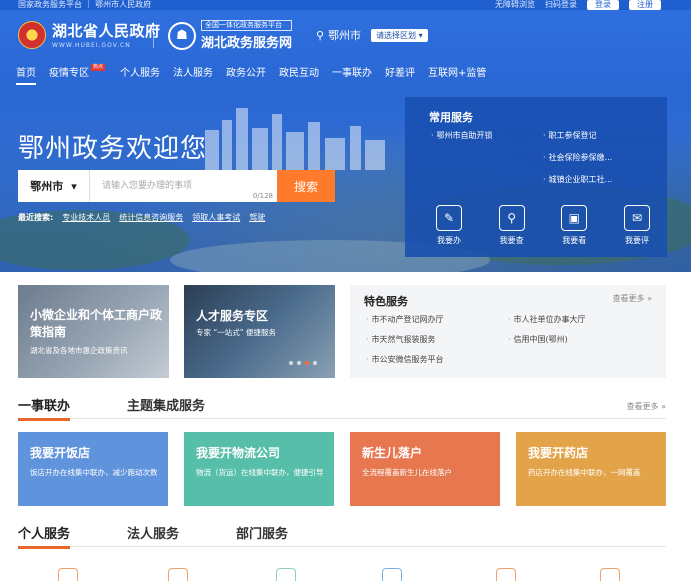  I want to click on search-input, so click(183, 186).